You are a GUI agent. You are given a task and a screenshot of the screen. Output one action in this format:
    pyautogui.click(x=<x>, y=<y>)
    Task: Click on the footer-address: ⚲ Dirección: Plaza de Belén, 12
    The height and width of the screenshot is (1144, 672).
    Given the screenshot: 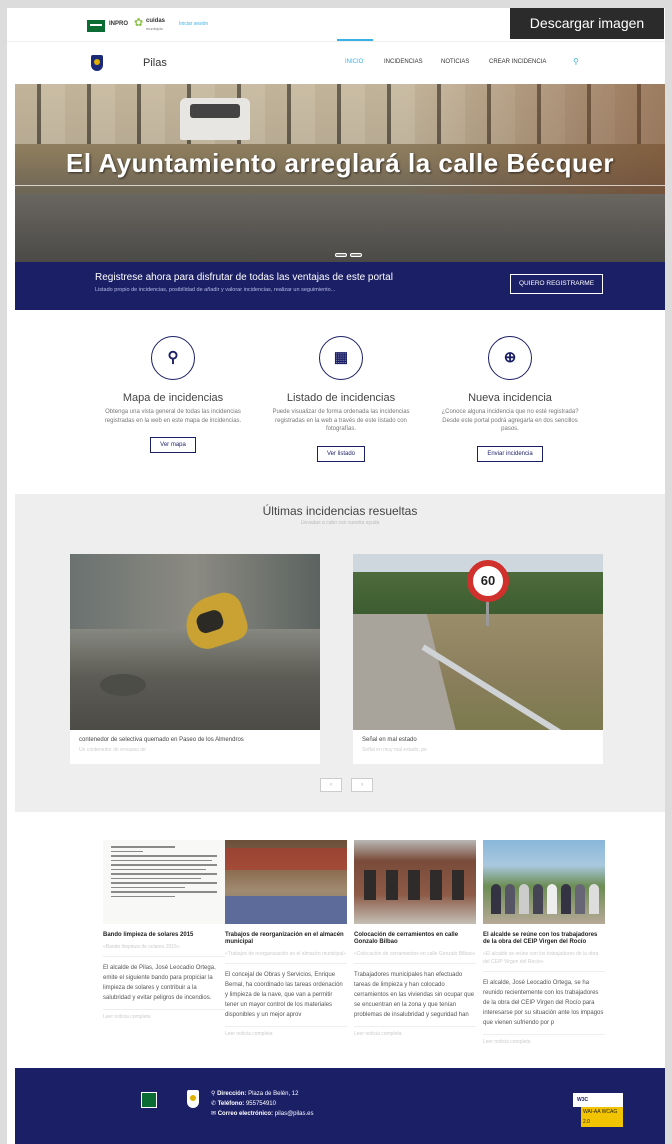 What is the action you would take?
    pyautogui.click(x=254, y=1093)
    